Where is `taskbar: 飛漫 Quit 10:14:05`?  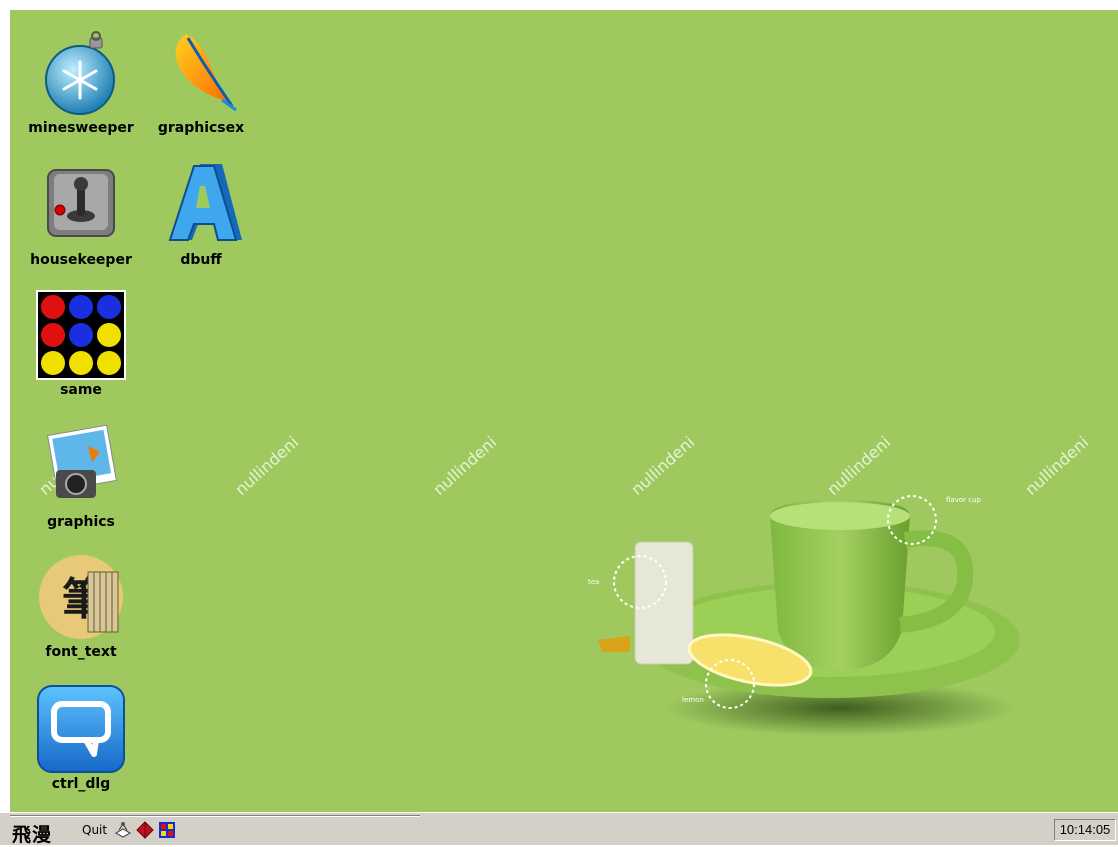
taskbar: 飛漫 Quit 10:14:05 is located at coordinates (559, 829).